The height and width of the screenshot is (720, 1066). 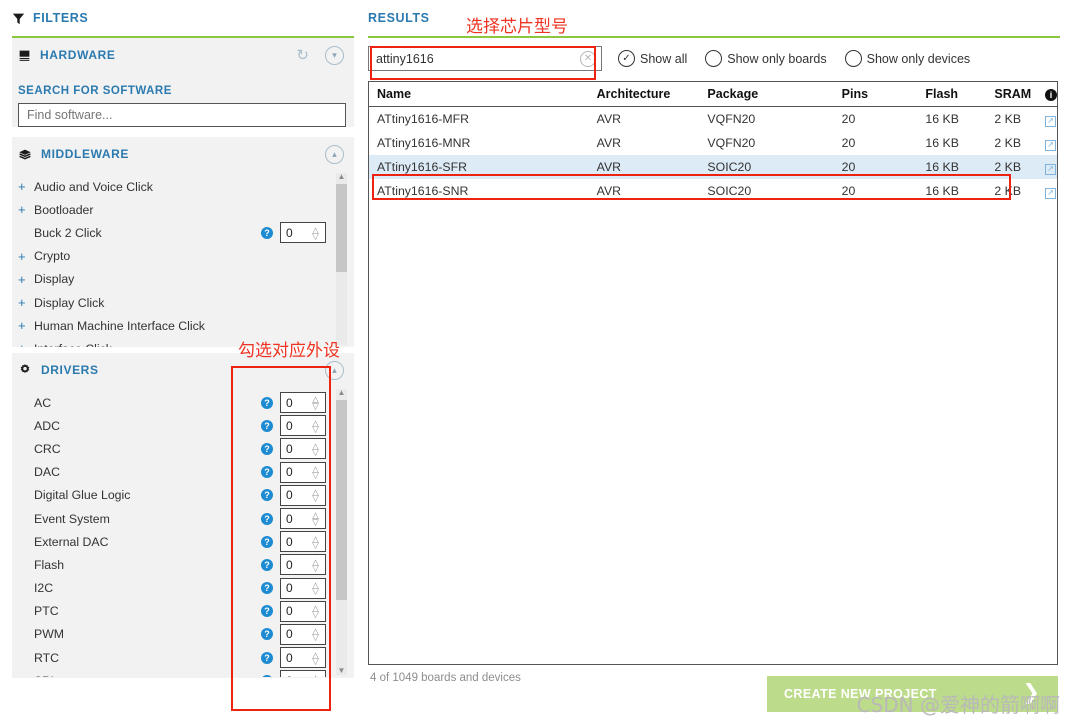 I want to click on clear-circle-icon: ✕, so click(x=588, y=58).